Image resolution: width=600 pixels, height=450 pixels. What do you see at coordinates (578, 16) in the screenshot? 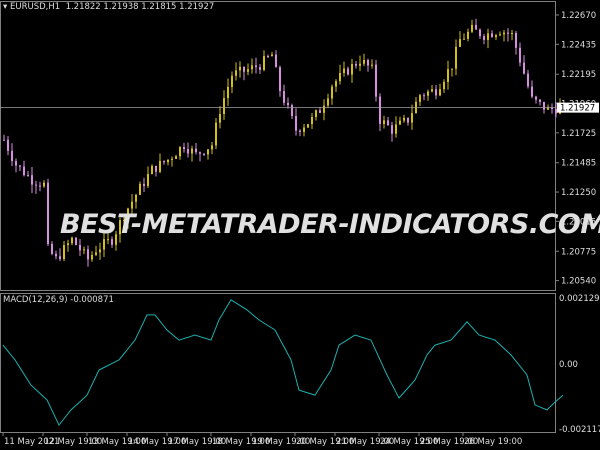
I see `price-tick-label: 1.22670` at bounding box center [578, 16].